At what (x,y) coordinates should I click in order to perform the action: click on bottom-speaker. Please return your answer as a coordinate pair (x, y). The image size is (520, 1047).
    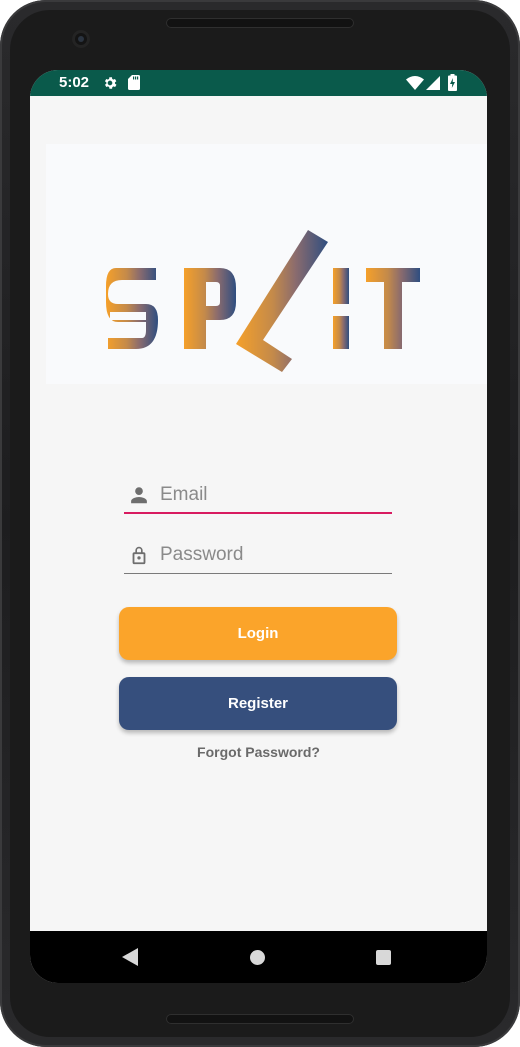
    Looking at the image, I should click on (260, 1019).